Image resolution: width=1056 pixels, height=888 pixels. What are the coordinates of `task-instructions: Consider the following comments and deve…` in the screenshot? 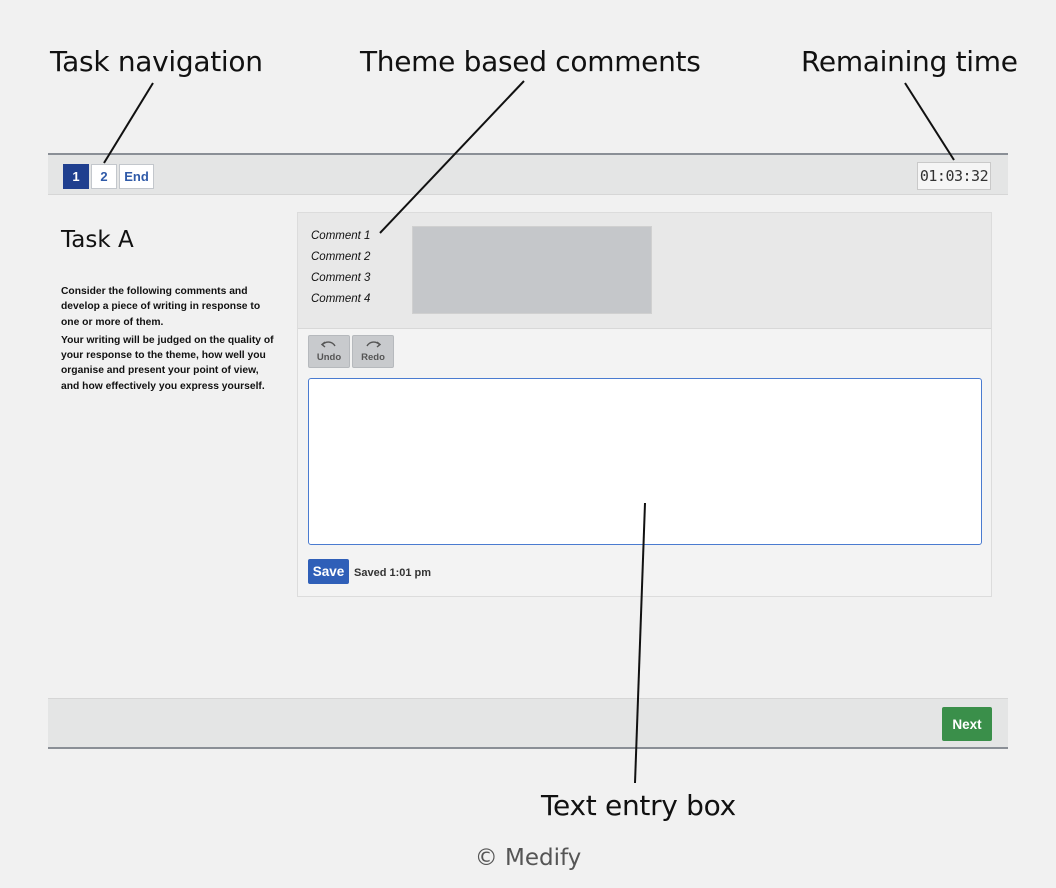 It's located at (168, 340).